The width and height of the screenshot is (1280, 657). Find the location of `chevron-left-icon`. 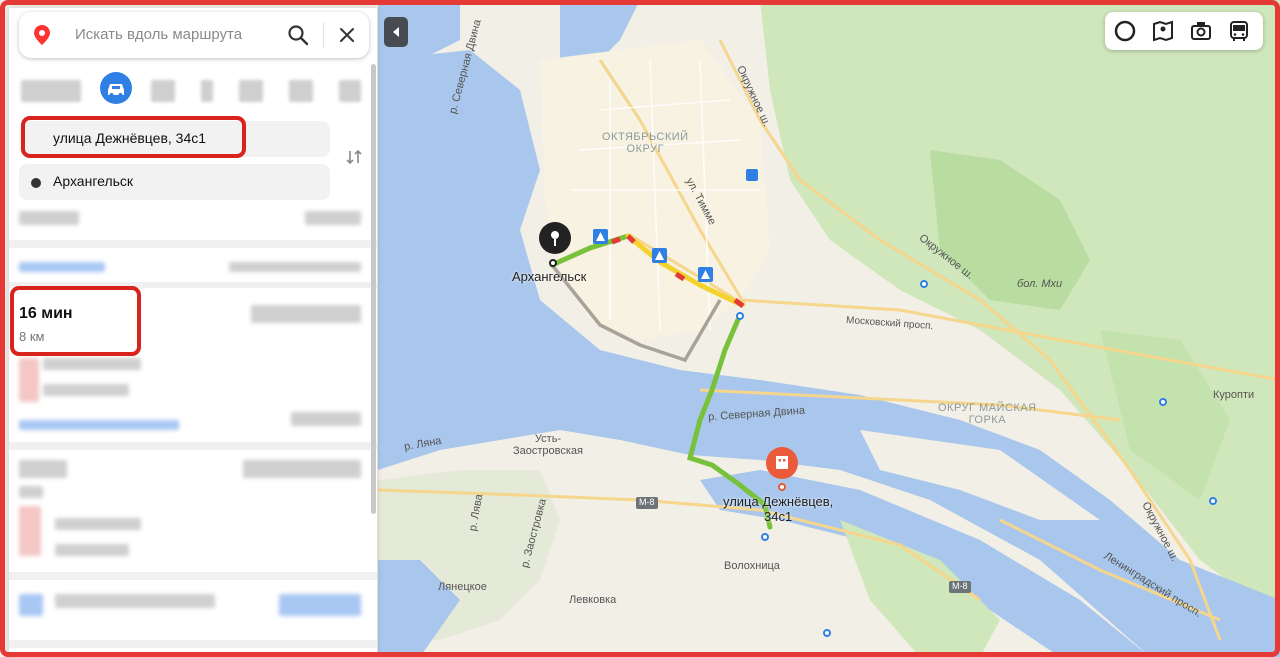

chevron-left-icon is located at coordinates (396, 32).